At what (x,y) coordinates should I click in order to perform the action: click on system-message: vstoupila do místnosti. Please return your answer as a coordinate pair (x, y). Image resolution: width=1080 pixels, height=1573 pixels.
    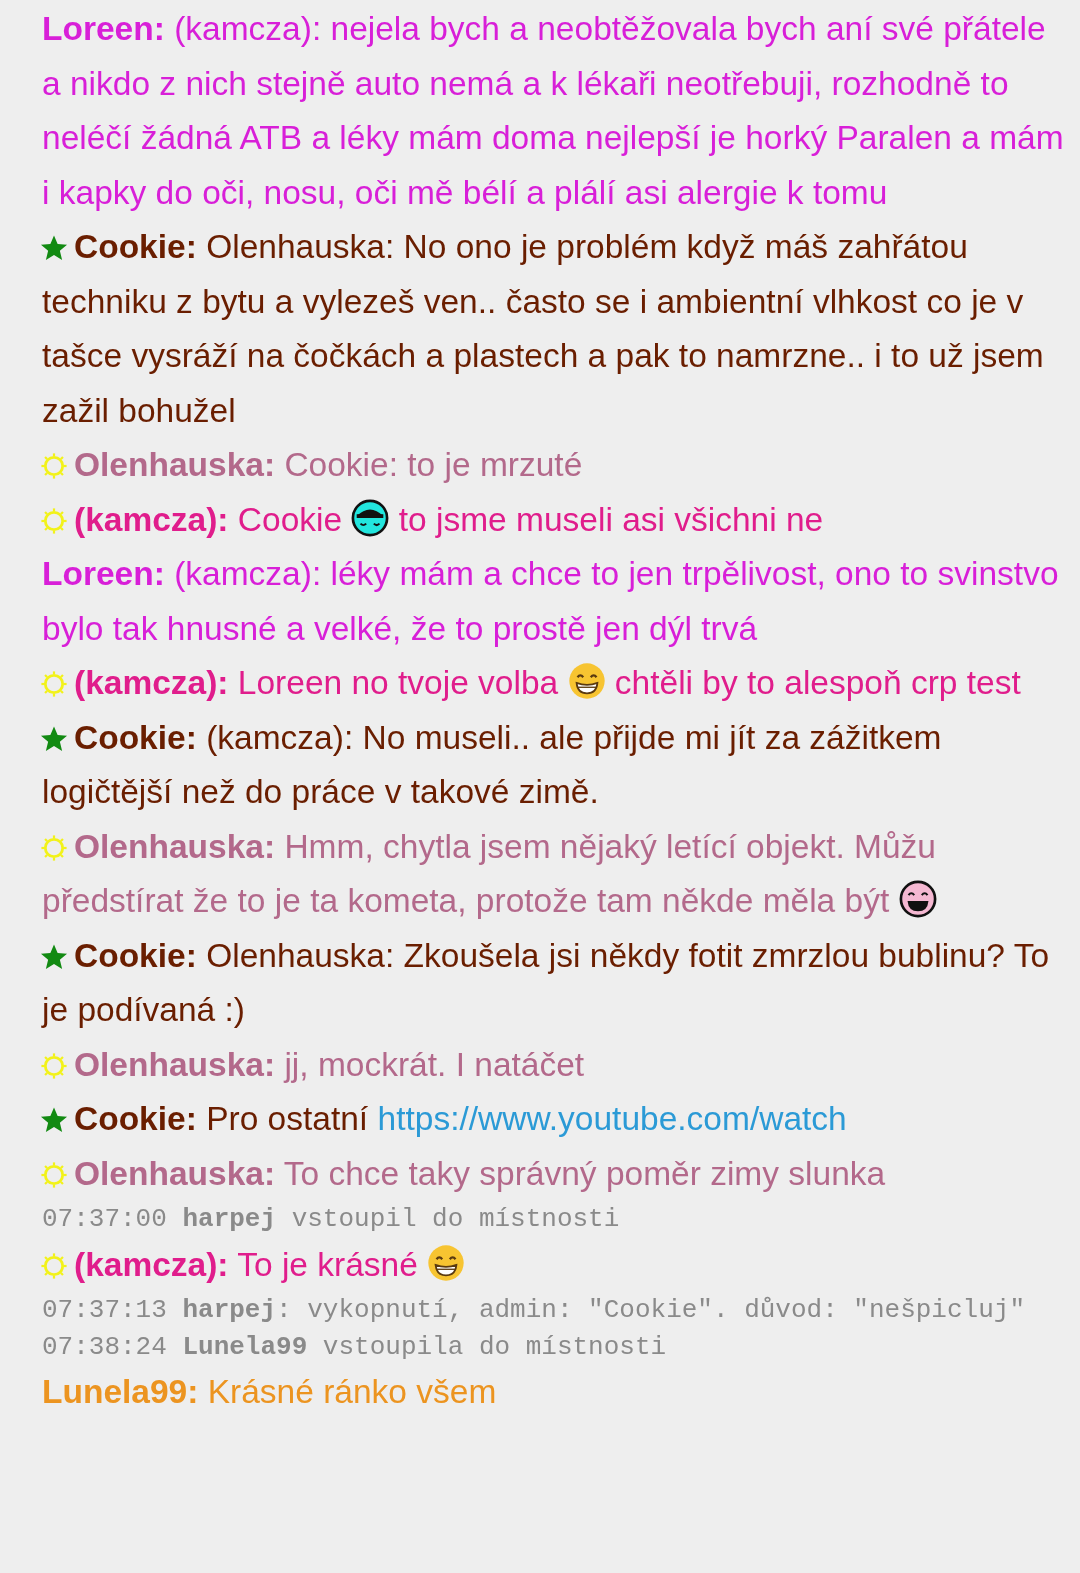
    Looking at the image, I should click on (494, 1346).